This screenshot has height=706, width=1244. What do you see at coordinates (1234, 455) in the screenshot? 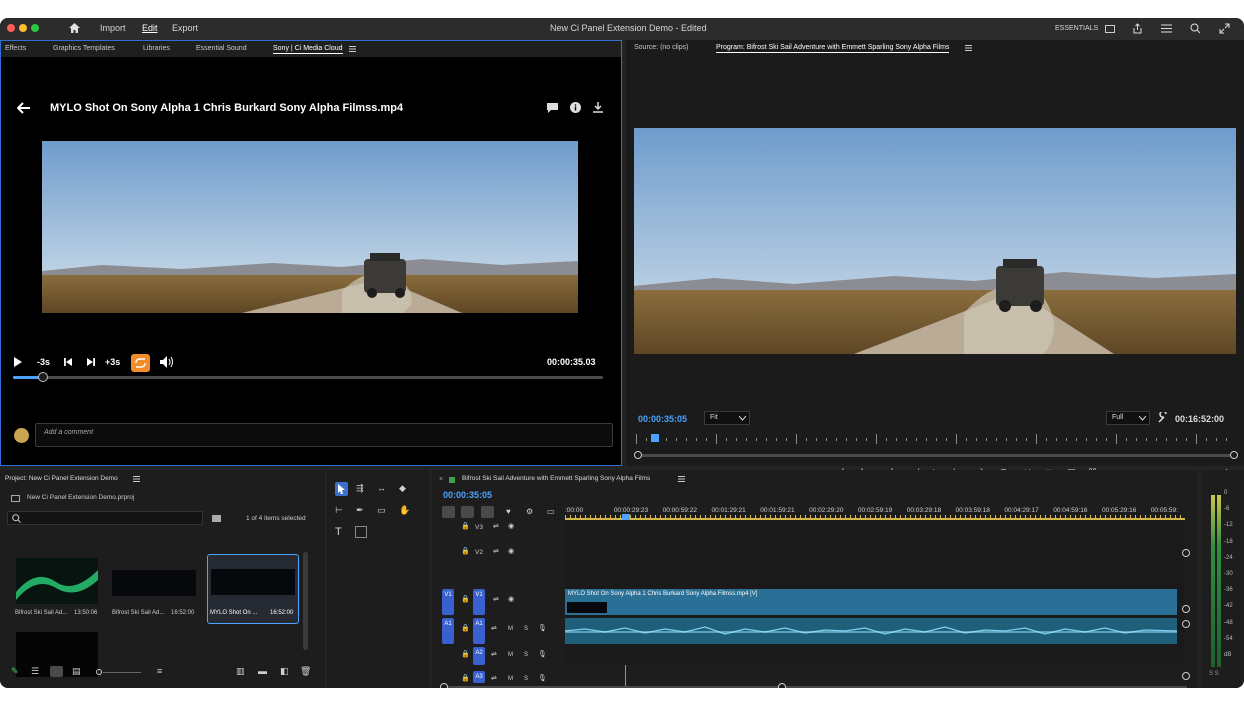
I see `zoom-handle-right` at bounding box center [1234, 455].